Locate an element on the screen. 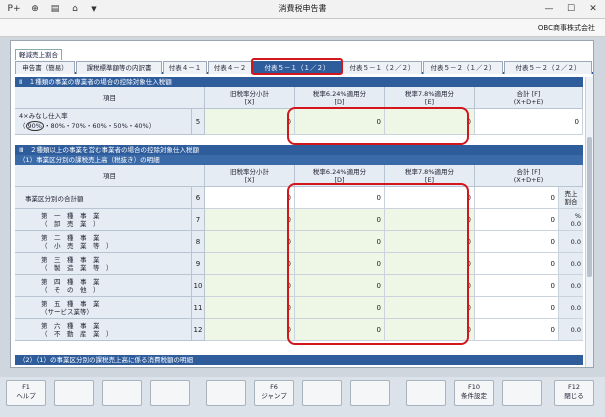  vertical-scrollbar is located at coordinates (589, 222).